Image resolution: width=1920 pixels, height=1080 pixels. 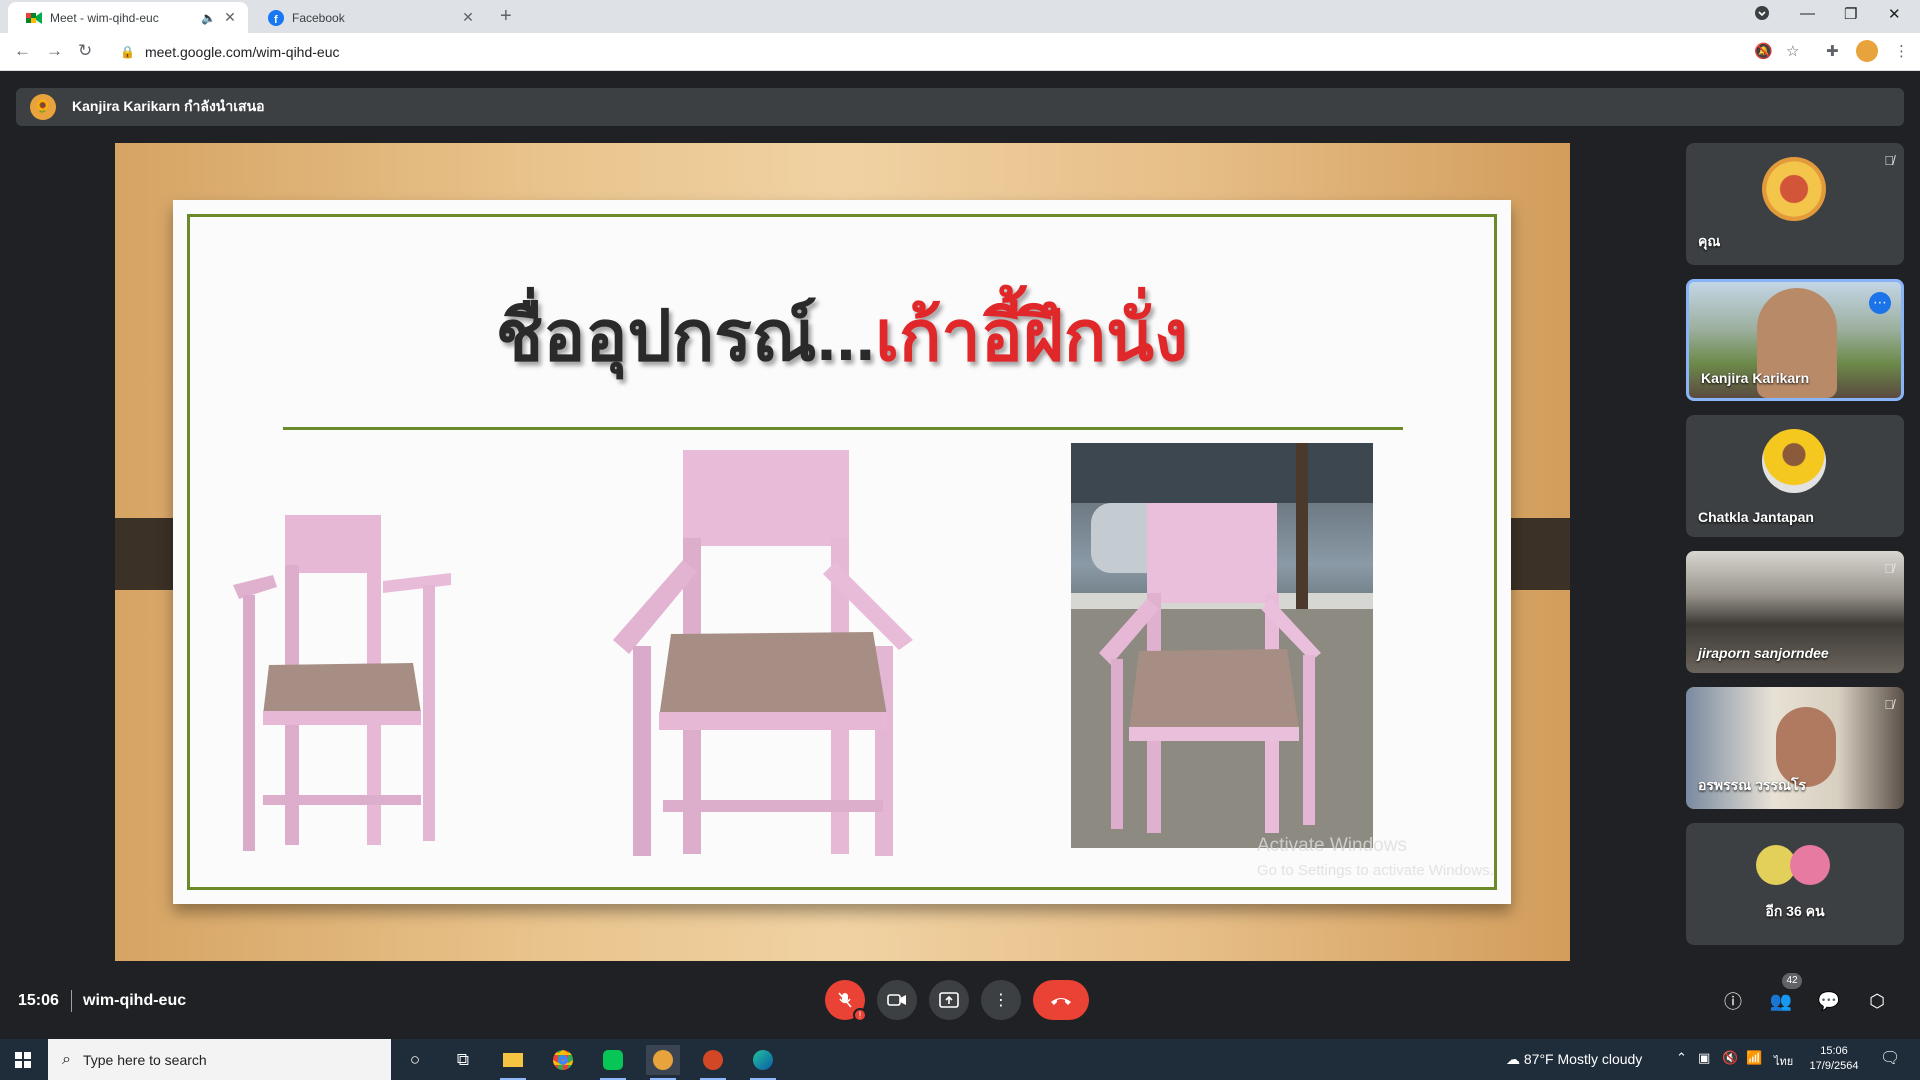 I want to click on participant-name: jiraporn sanjorndee, so click(x=1763, y=653).